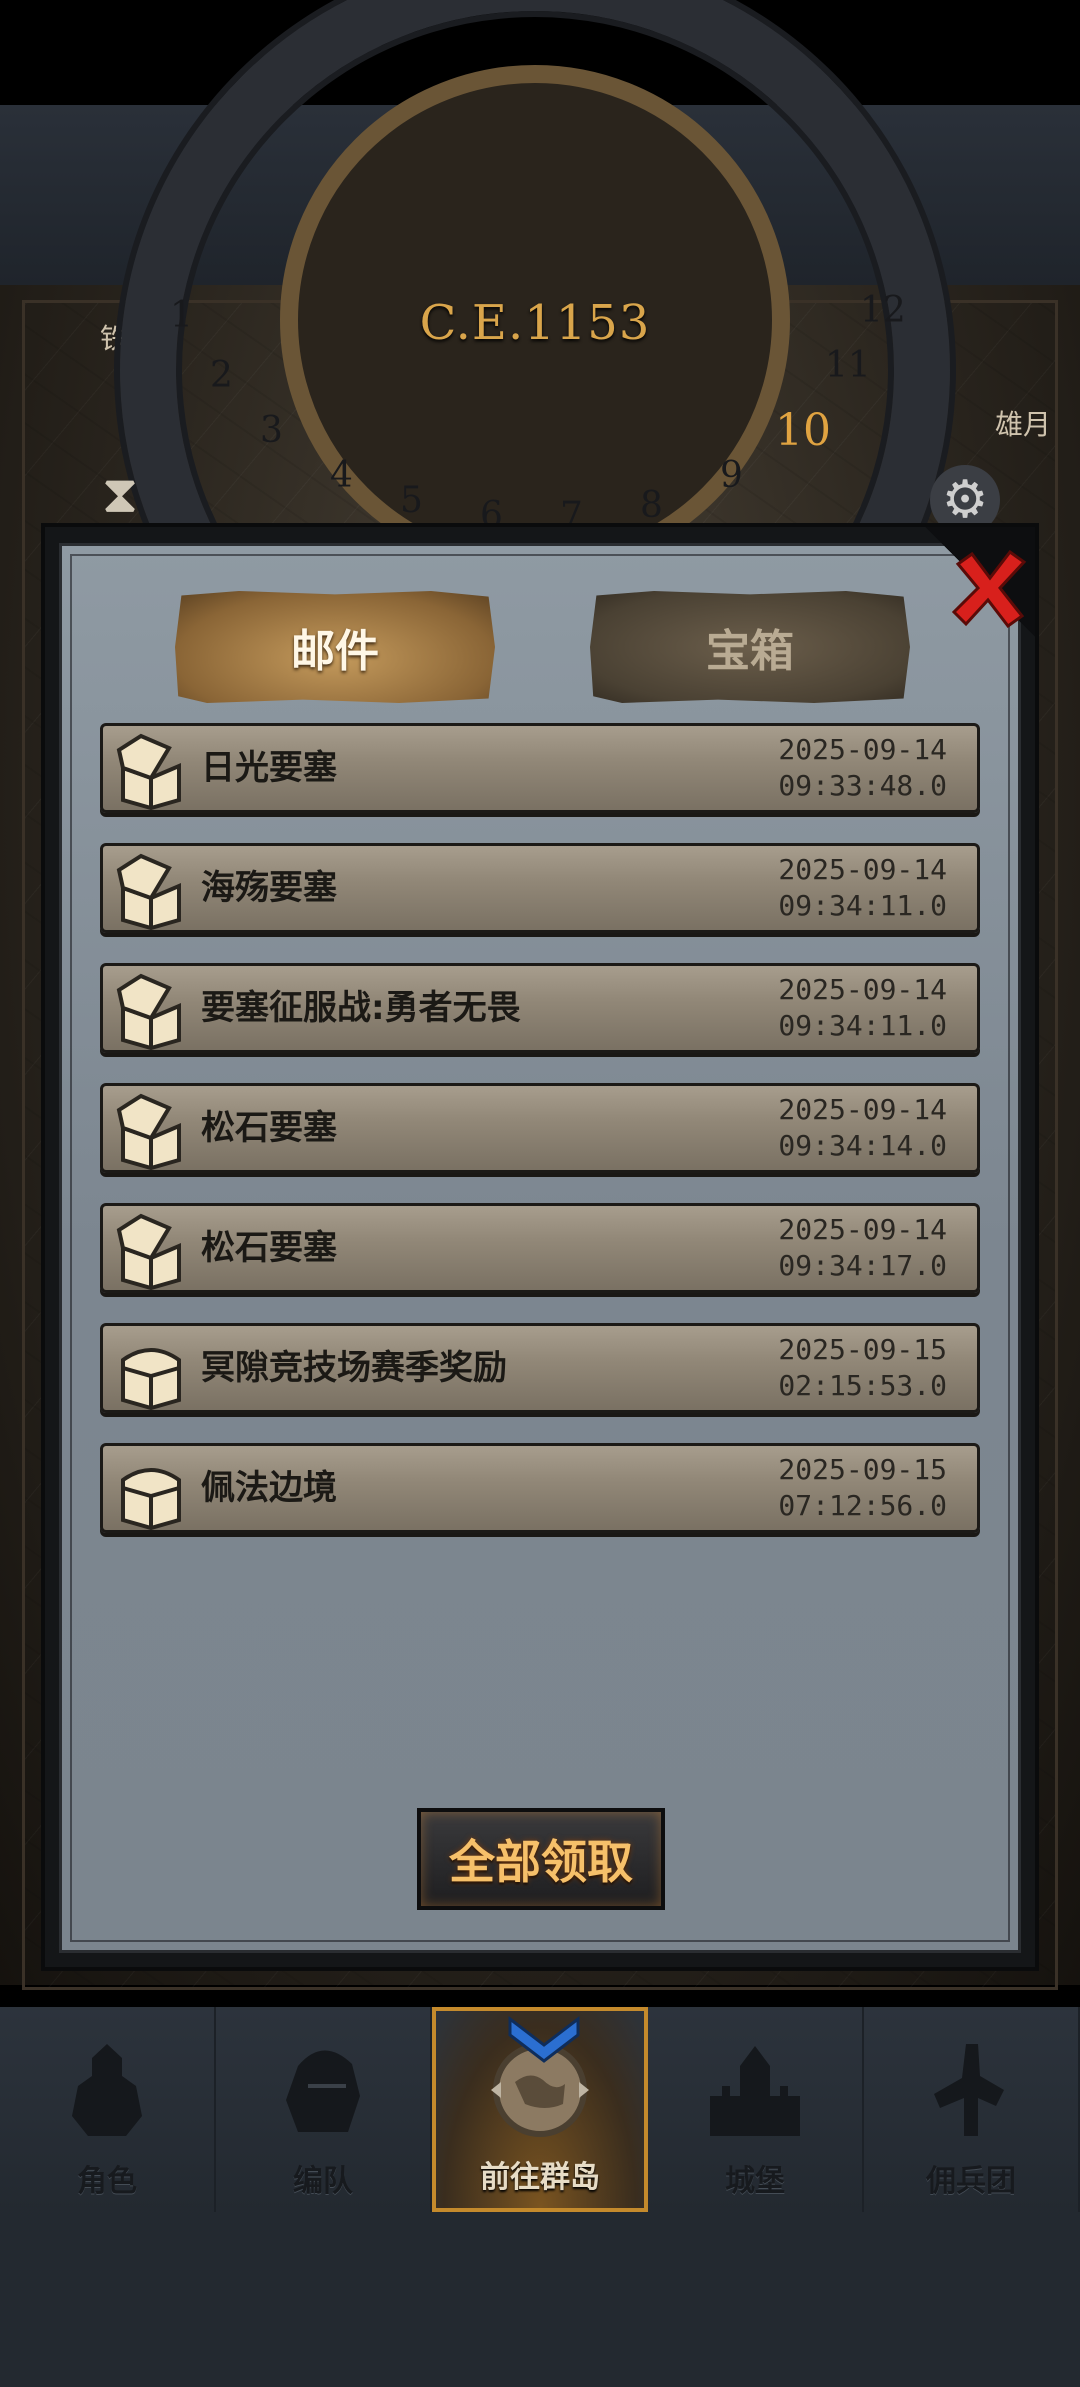  Describe the element at coordinates (540, 1368) in the screenshot. I see `mail-item: 冥隙竞技场赛季奖励 2025-09-15 02:15:53.0` at that location.